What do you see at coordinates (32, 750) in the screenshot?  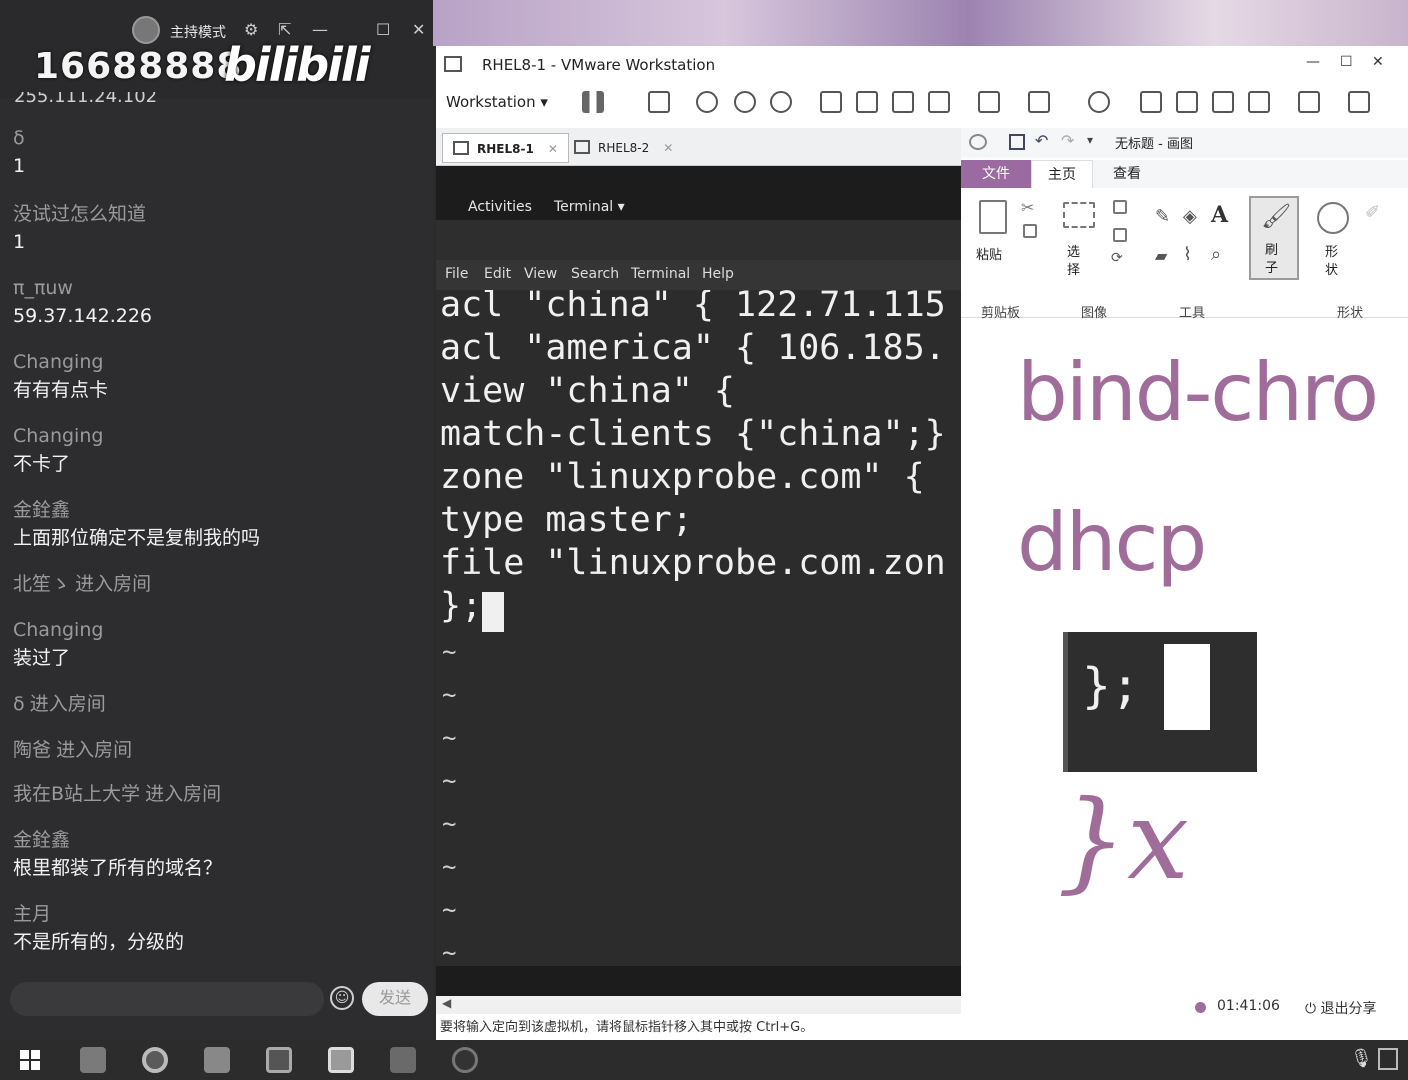 I see `chat-username: 陶爸` at bounding box center [32, 750].